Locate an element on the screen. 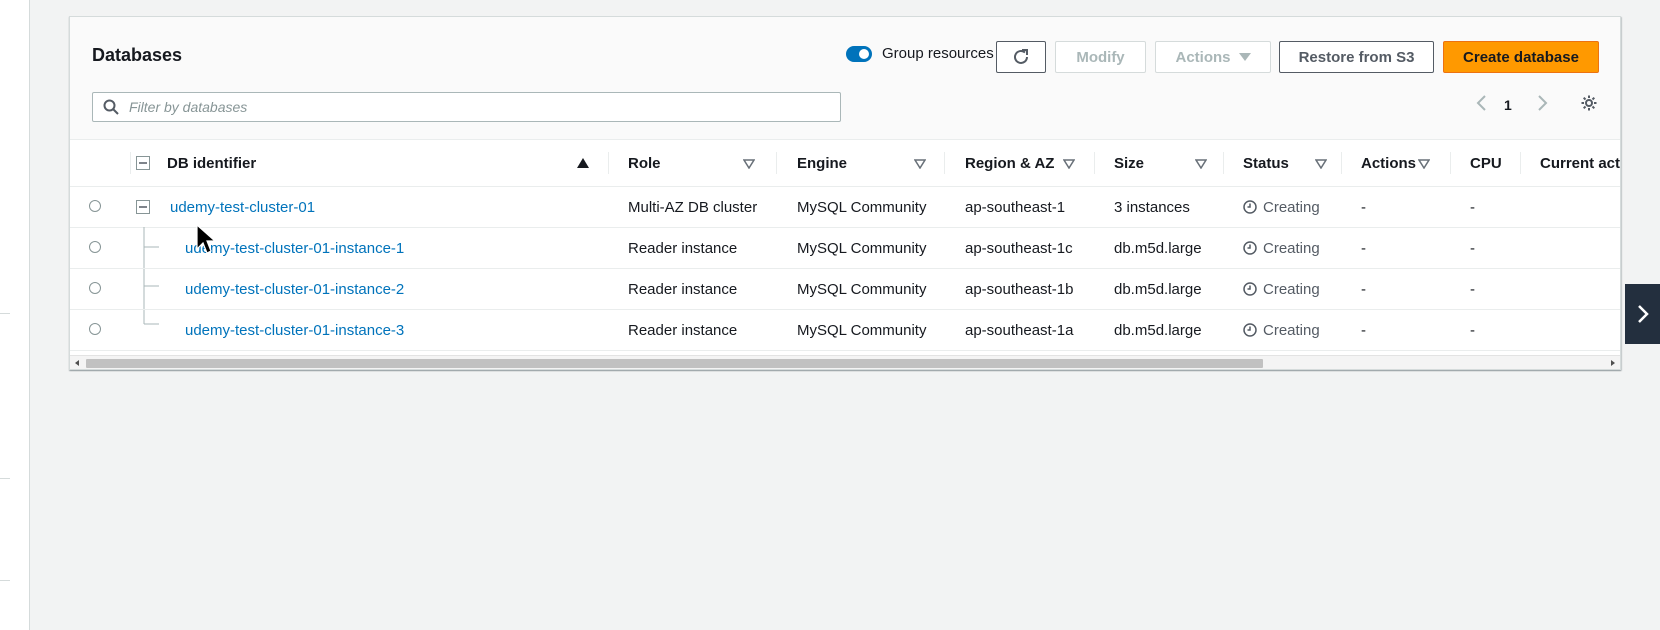  column-label: Status is located at coordinates (1266, 163).